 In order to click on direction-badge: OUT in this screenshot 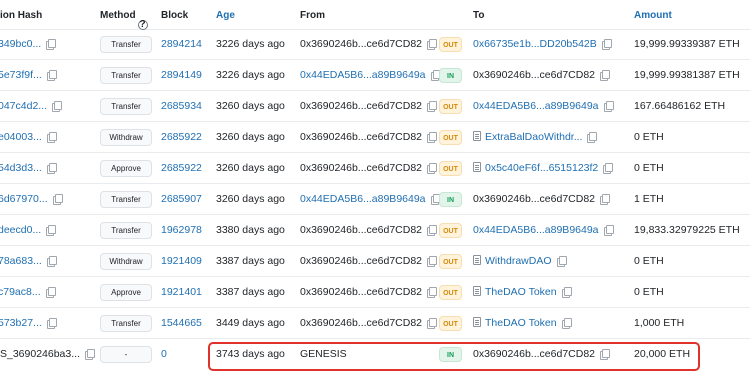, I will do `click(450, 230)`.